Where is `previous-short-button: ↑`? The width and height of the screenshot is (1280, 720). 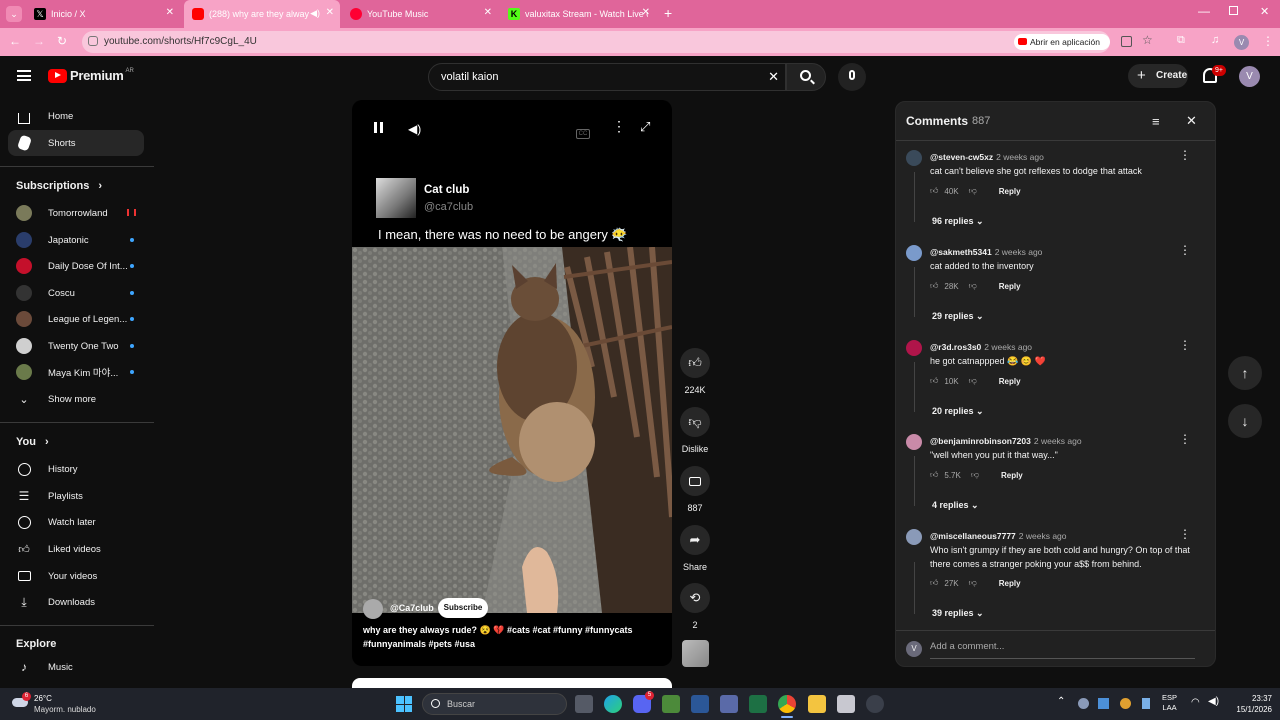 previous-short-button: ↑ is located at coordinates (1245, 373).